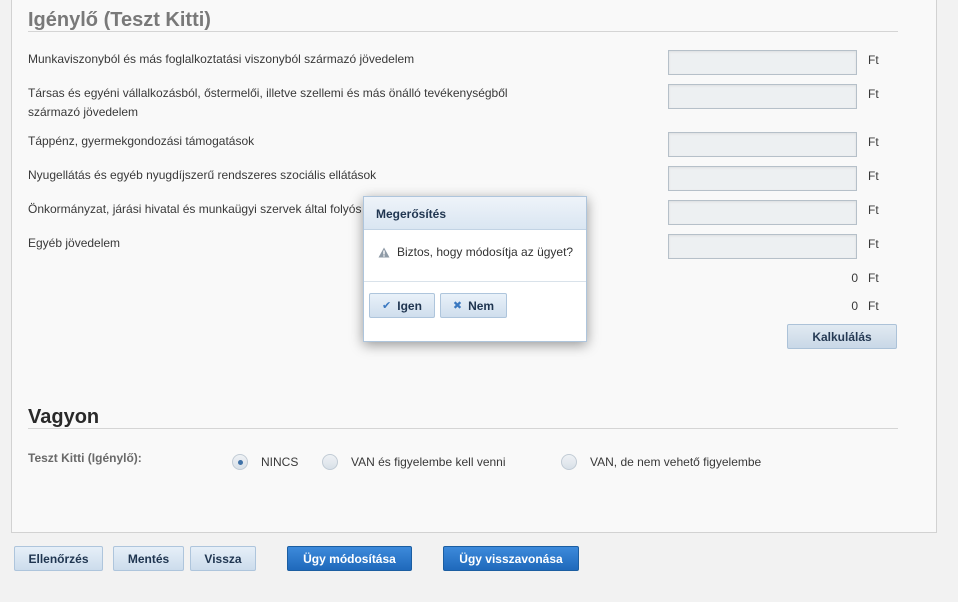  What do you see at coordinates (387, 306) in the screenshot?
I see `check-icon: ✔` at bounding box center [387, 306].